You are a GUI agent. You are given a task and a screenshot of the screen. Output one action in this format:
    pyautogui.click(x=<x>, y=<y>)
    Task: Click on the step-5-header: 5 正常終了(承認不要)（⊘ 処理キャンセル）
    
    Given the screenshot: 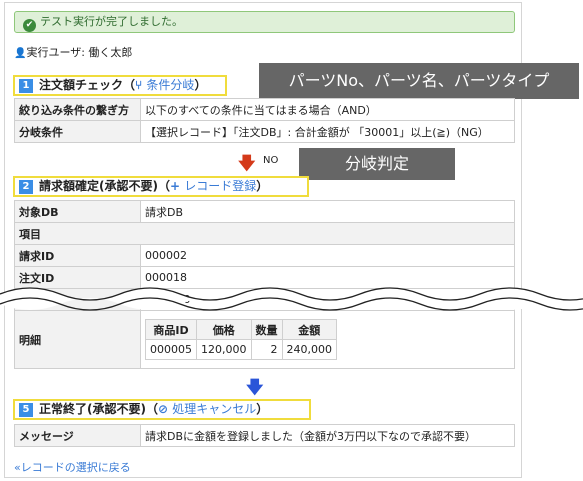 What is the action you would take?
    pyautogui.click(x=162, y=409)
    